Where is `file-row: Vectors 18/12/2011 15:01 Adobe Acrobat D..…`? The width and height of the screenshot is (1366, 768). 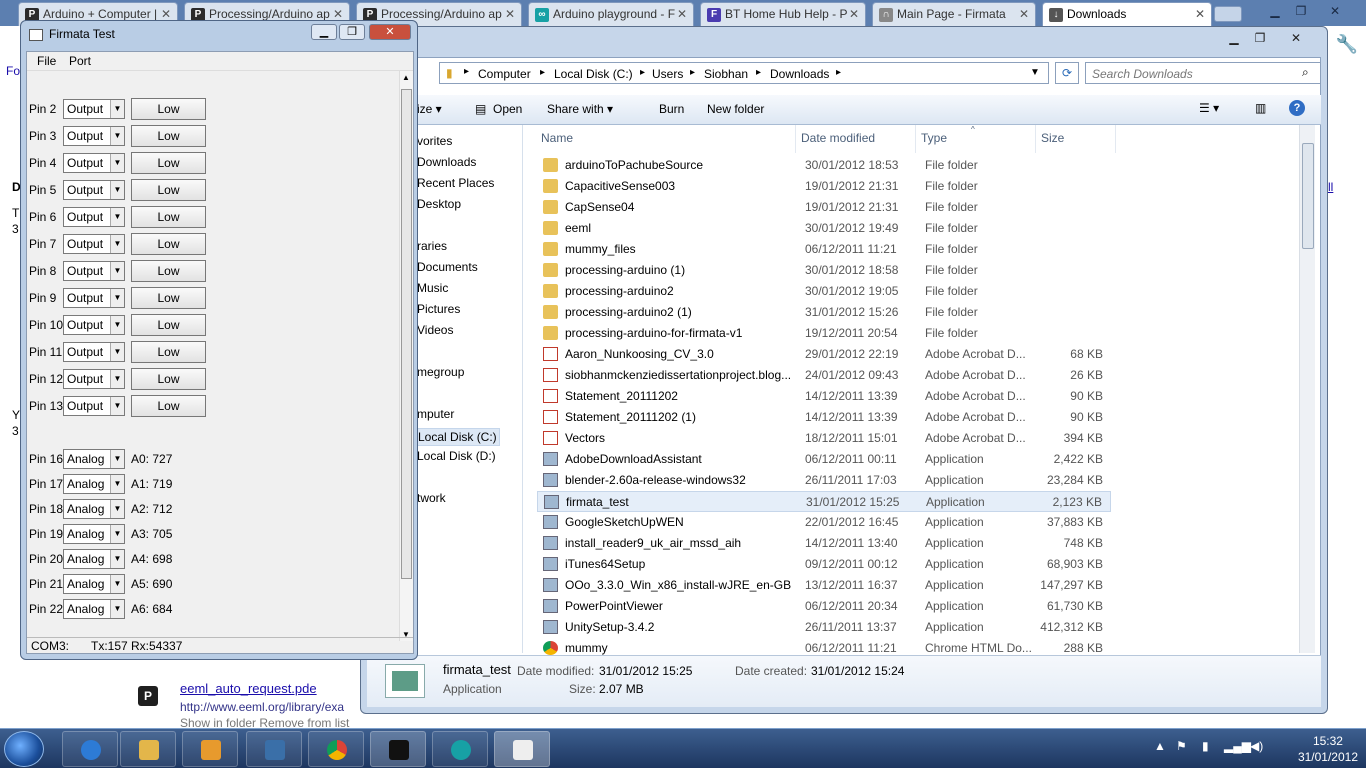
file-row: Vectors 18/12/2011 15:01 Adobe Acrobat D..… is located at coordinates (824, 438).